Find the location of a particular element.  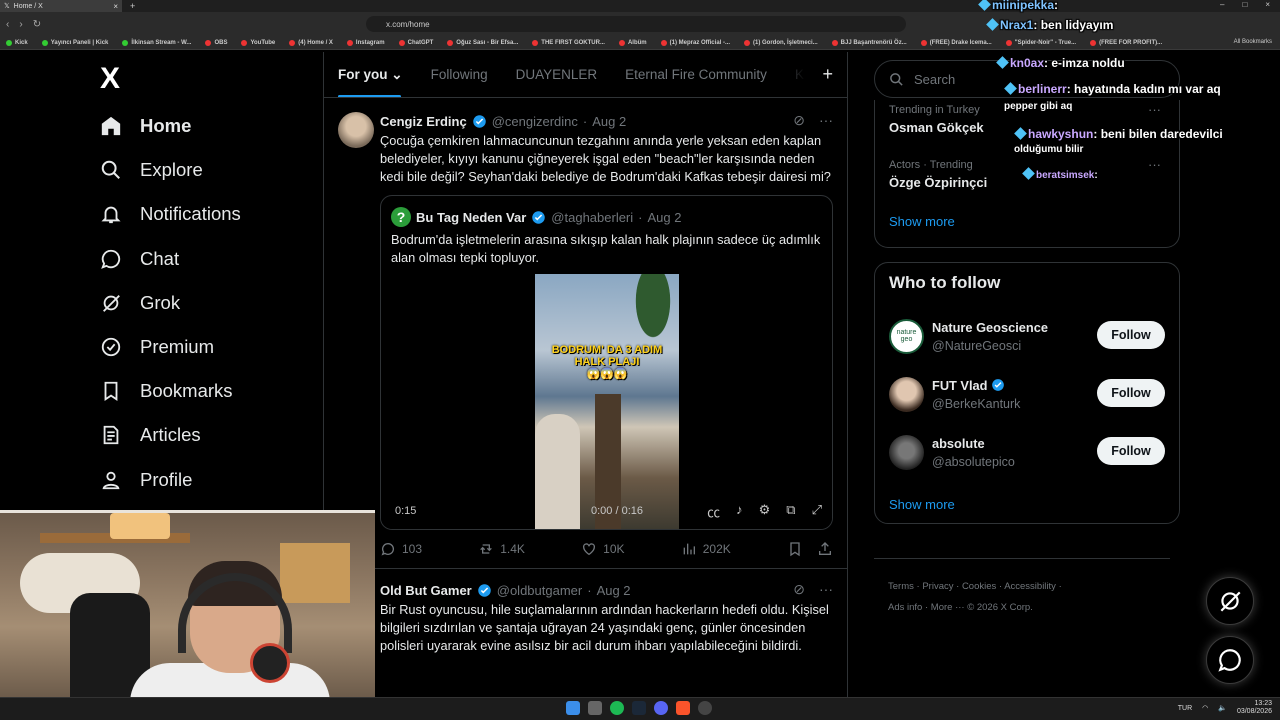

clock: 13:23 03/08/2026 is located at coordinates (1254, 708).